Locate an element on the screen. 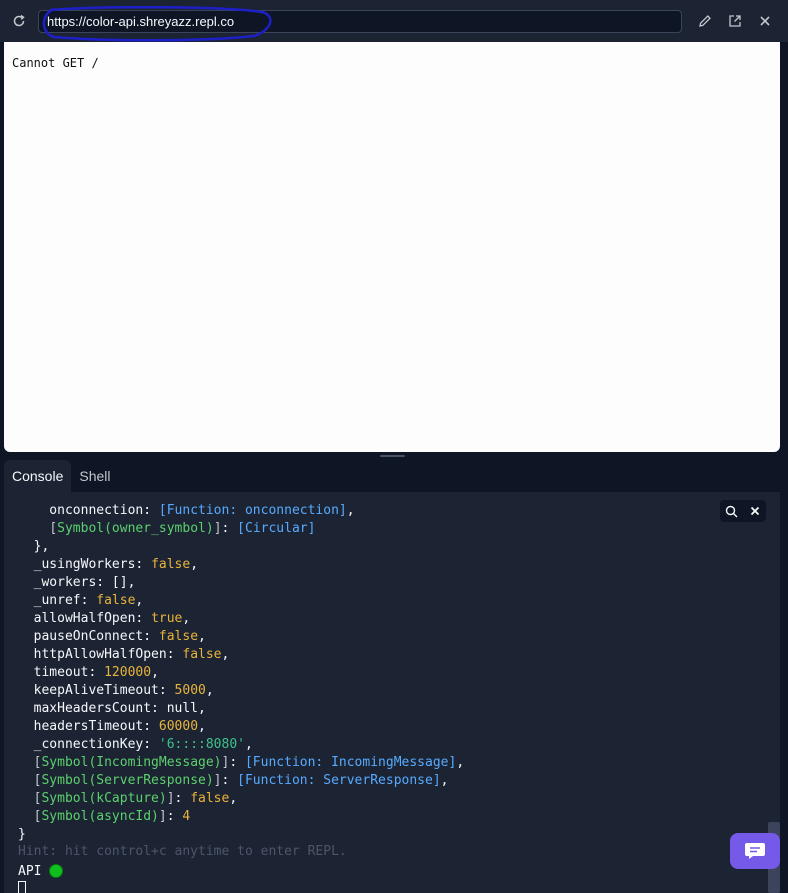 The image size is (788, 893). console-clear-button is located at coordinates (754, 511).